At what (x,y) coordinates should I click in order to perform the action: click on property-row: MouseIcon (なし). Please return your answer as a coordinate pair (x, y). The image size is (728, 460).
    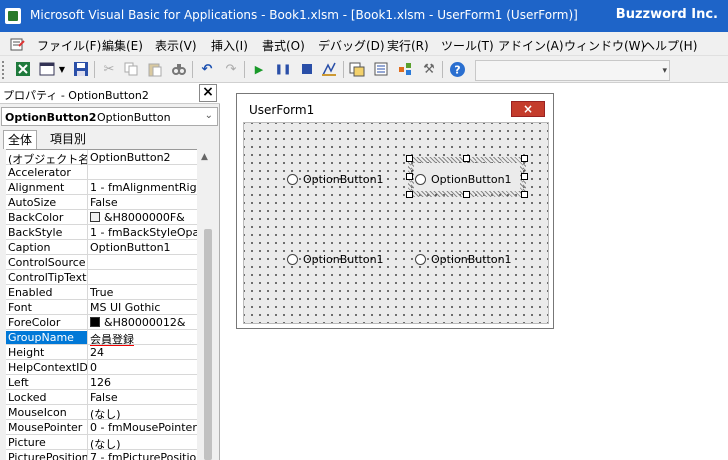
    Looking at the image, I should click on (101, 413).